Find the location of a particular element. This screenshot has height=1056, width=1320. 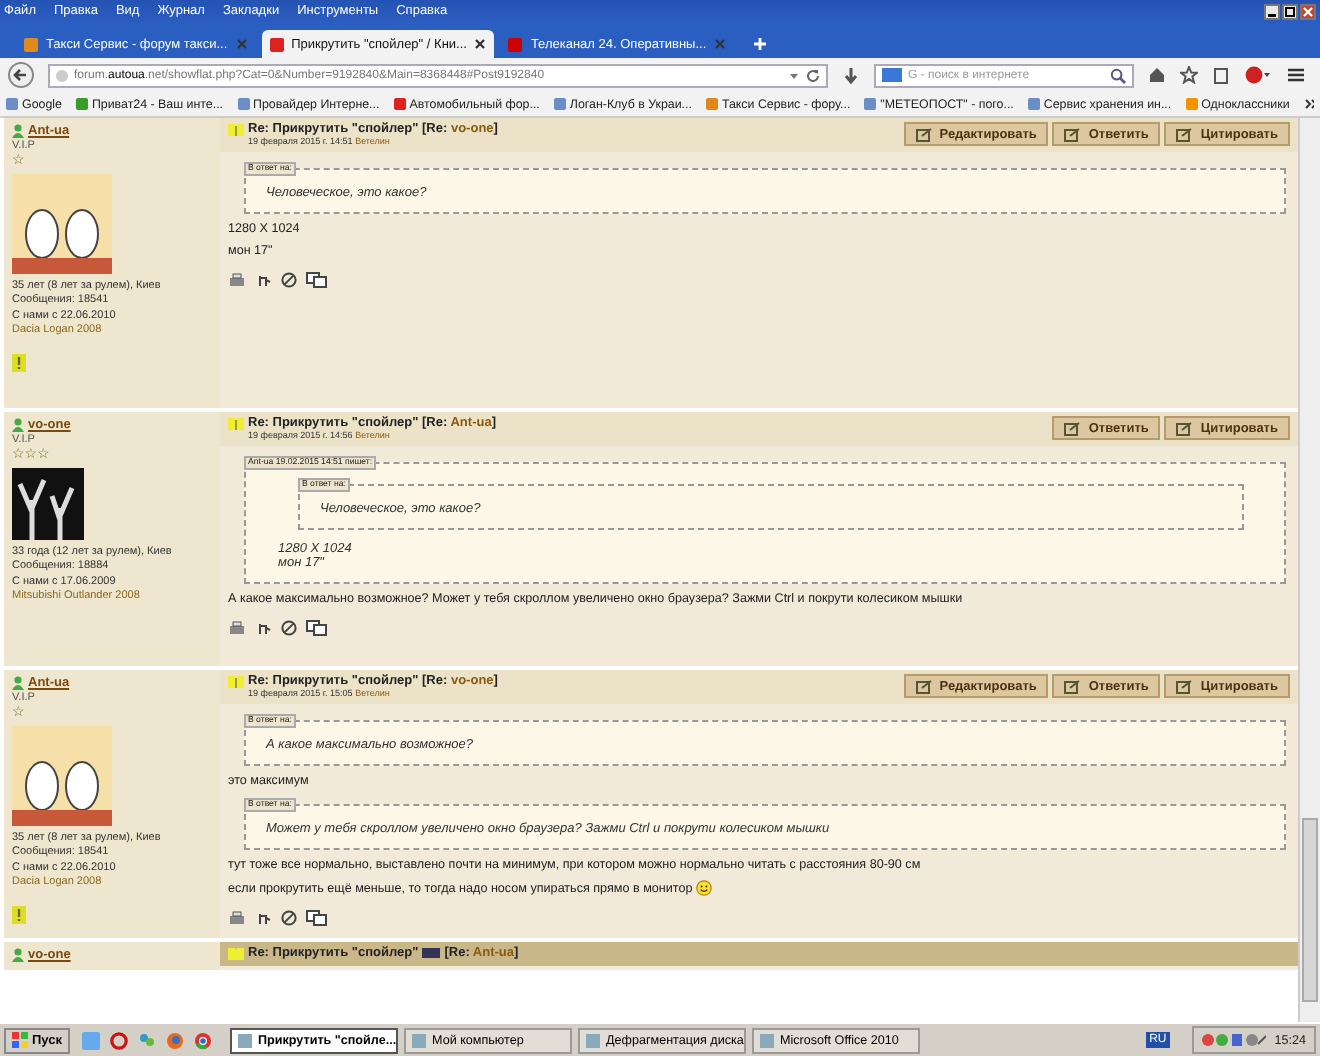

star-icon is located at coordinates (1189, 75).